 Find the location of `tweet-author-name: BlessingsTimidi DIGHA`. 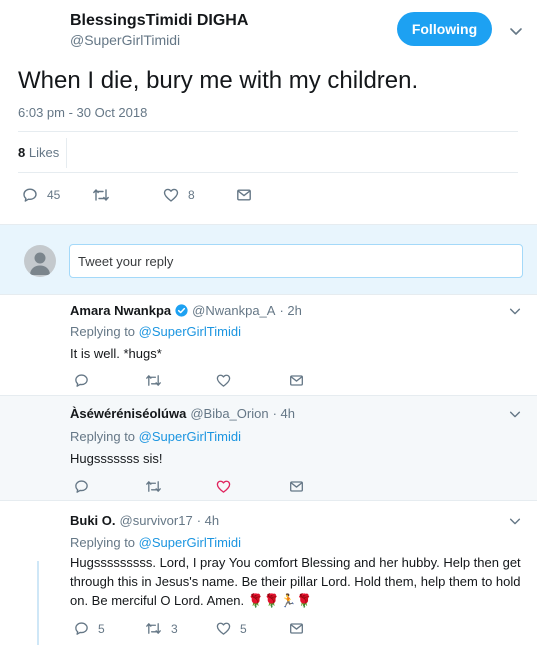

tweet-author-name: BlessingsTimidi DIGHA is located at coordinates (159, 21).